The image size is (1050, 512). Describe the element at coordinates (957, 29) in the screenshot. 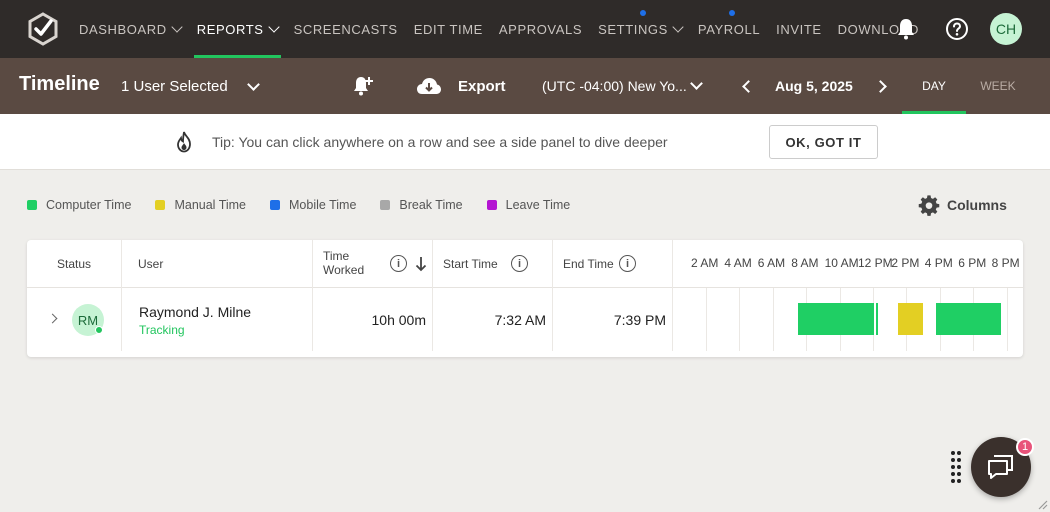

I see `help-icon` at that location.